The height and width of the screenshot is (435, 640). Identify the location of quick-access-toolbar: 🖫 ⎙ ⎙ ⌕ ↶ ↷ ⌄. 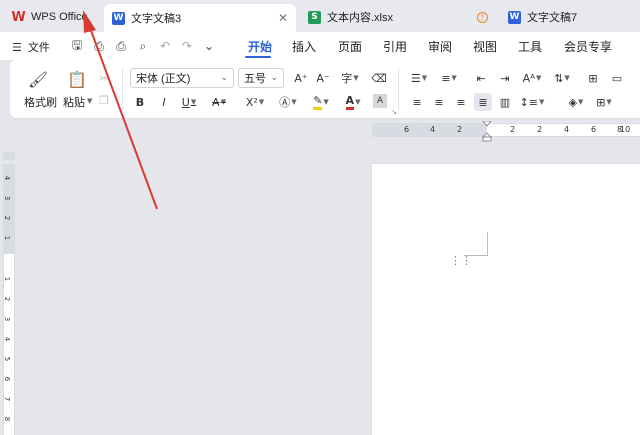
(143, 46).